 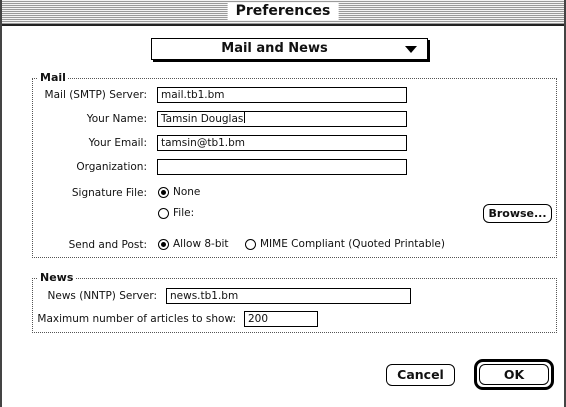 I want to click on signature-file-label: Signature File:, so click(x=109, y=193).